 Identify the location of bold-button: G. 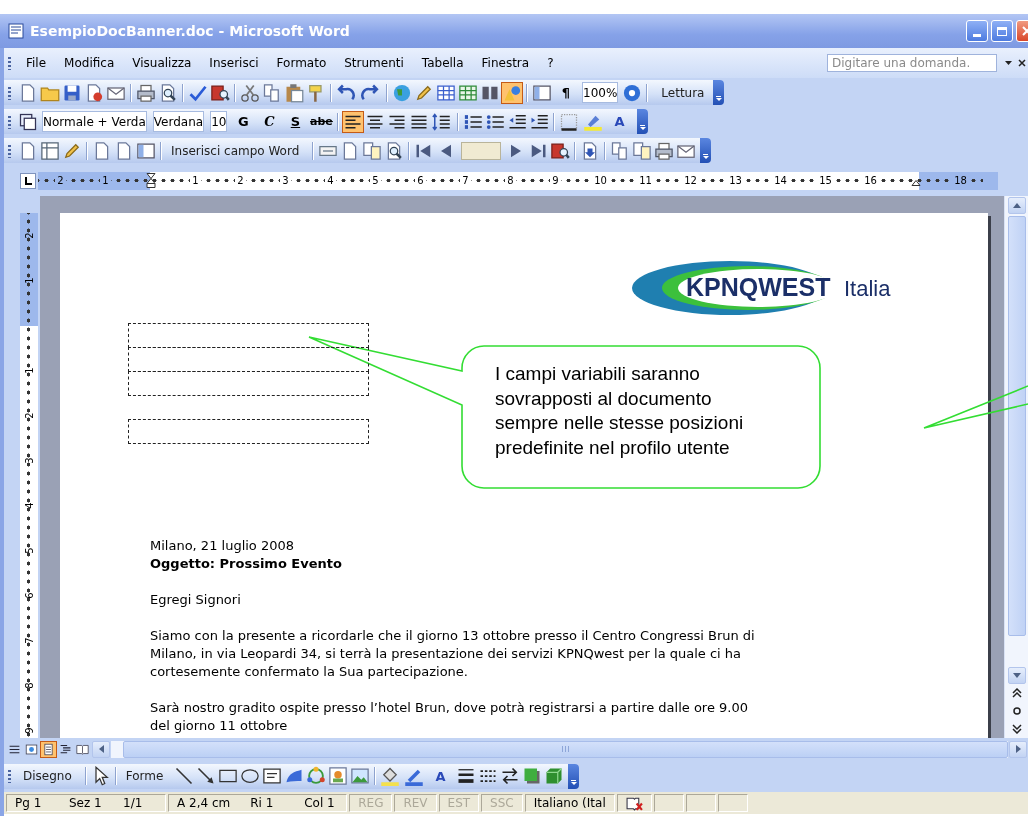
(243, 121).